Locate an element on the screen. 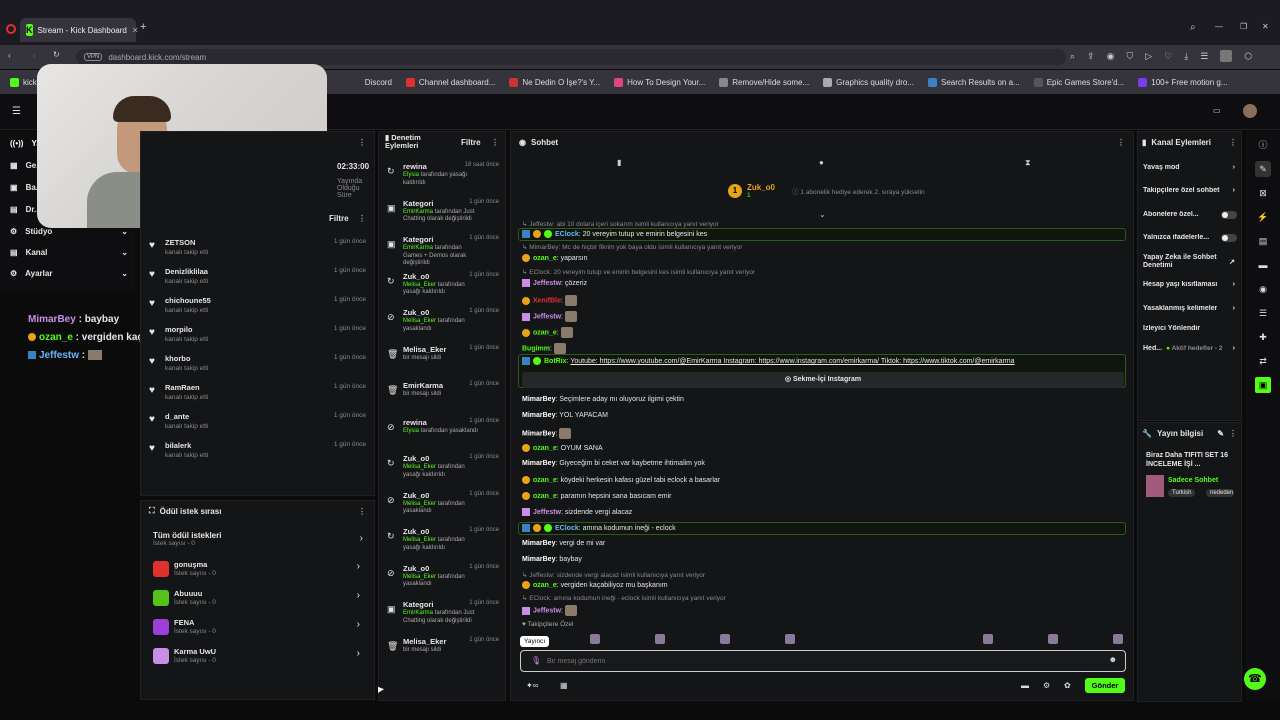  monitor-icon: ▭ is located at coordinates (1217, 110).